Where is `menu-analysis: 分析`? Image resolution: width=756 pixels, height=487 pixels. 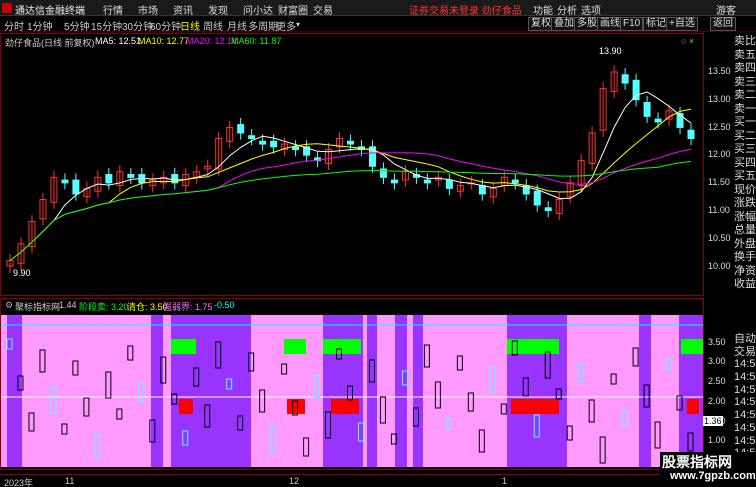
menu-analysis: 分析 is located at coordinates (569, 9).